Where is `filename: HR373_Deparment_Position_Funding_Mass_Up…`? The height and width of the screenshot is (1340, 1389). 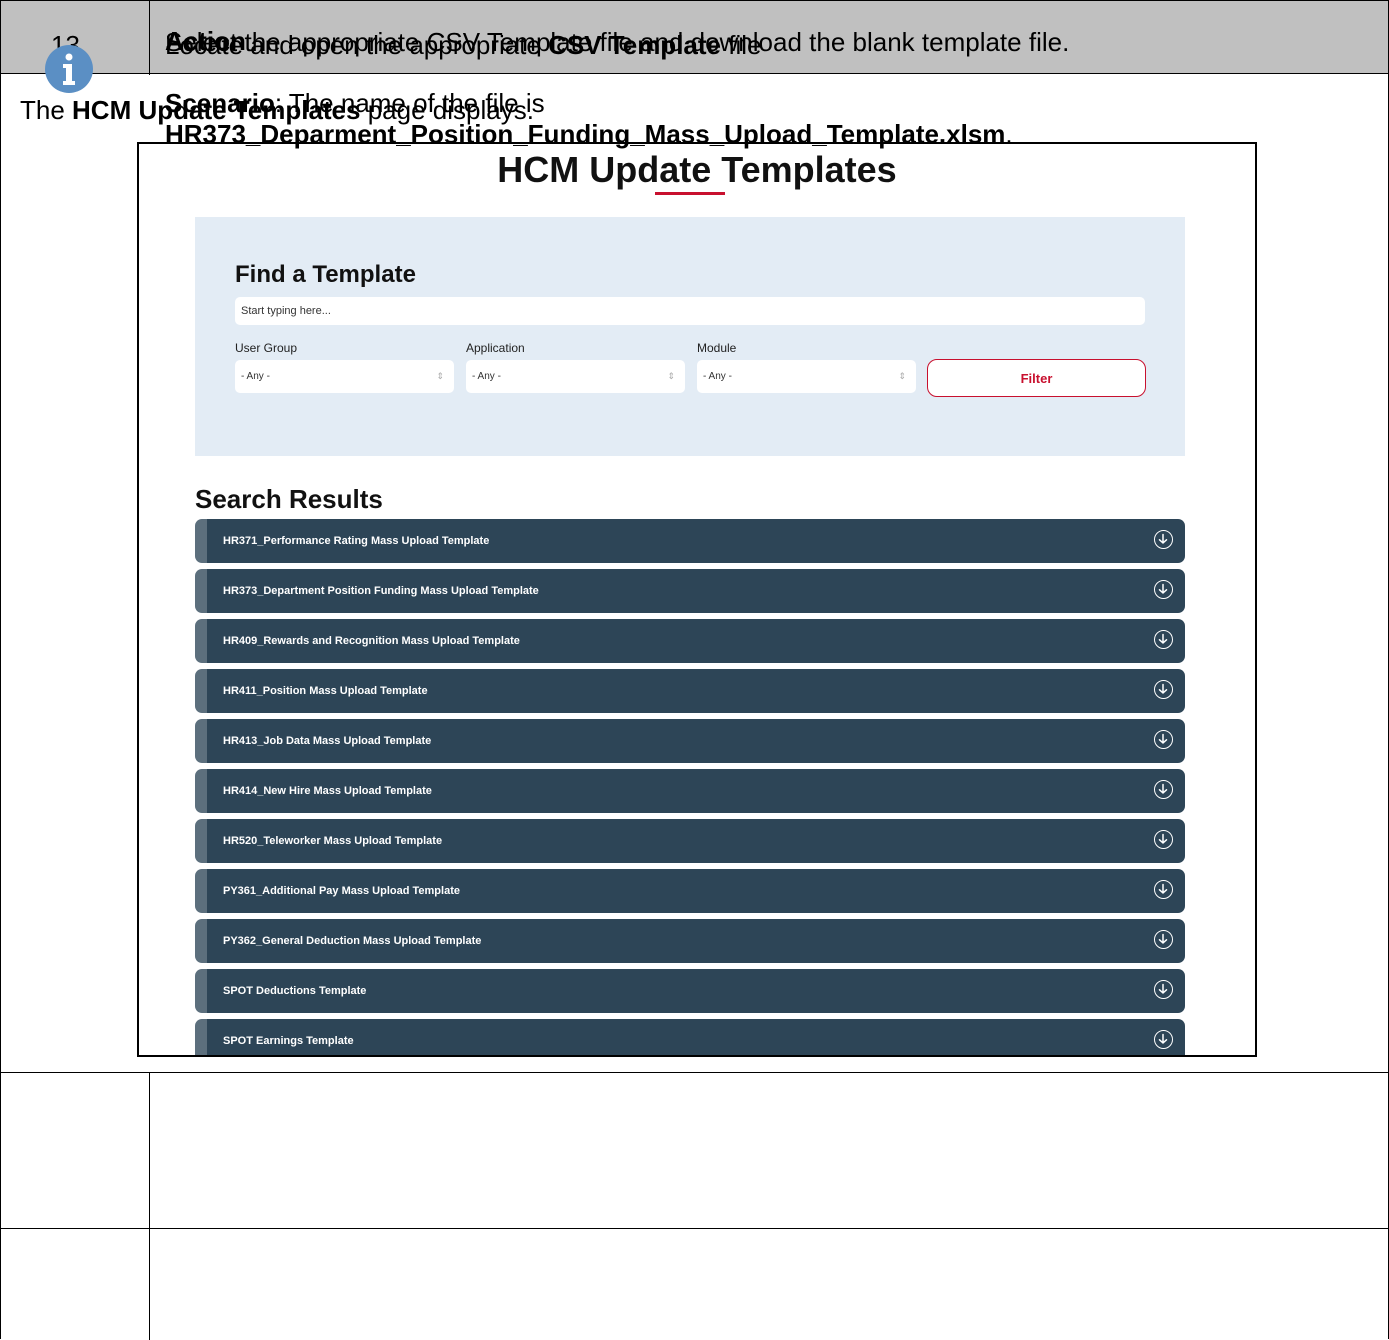
filename: HR373_Deparment_Position_Funding_Mass_Up… is located at coordinates (585, 134).